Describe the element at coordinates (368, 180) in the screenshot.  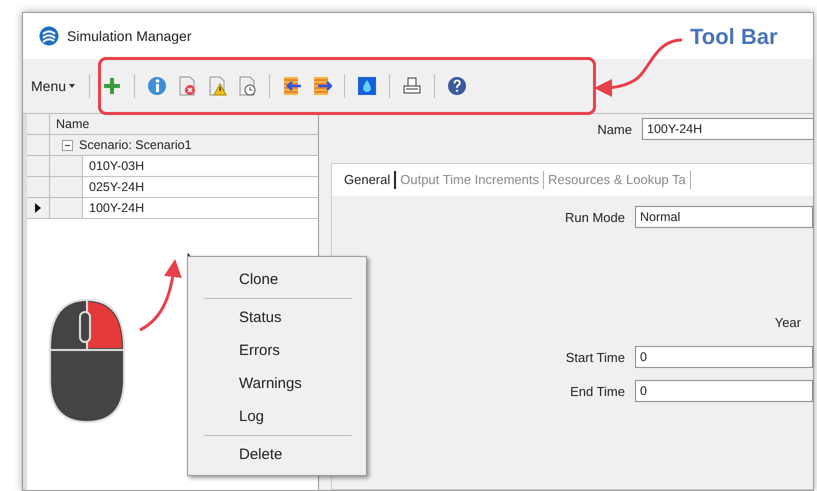
I see `tab: General` at that location.